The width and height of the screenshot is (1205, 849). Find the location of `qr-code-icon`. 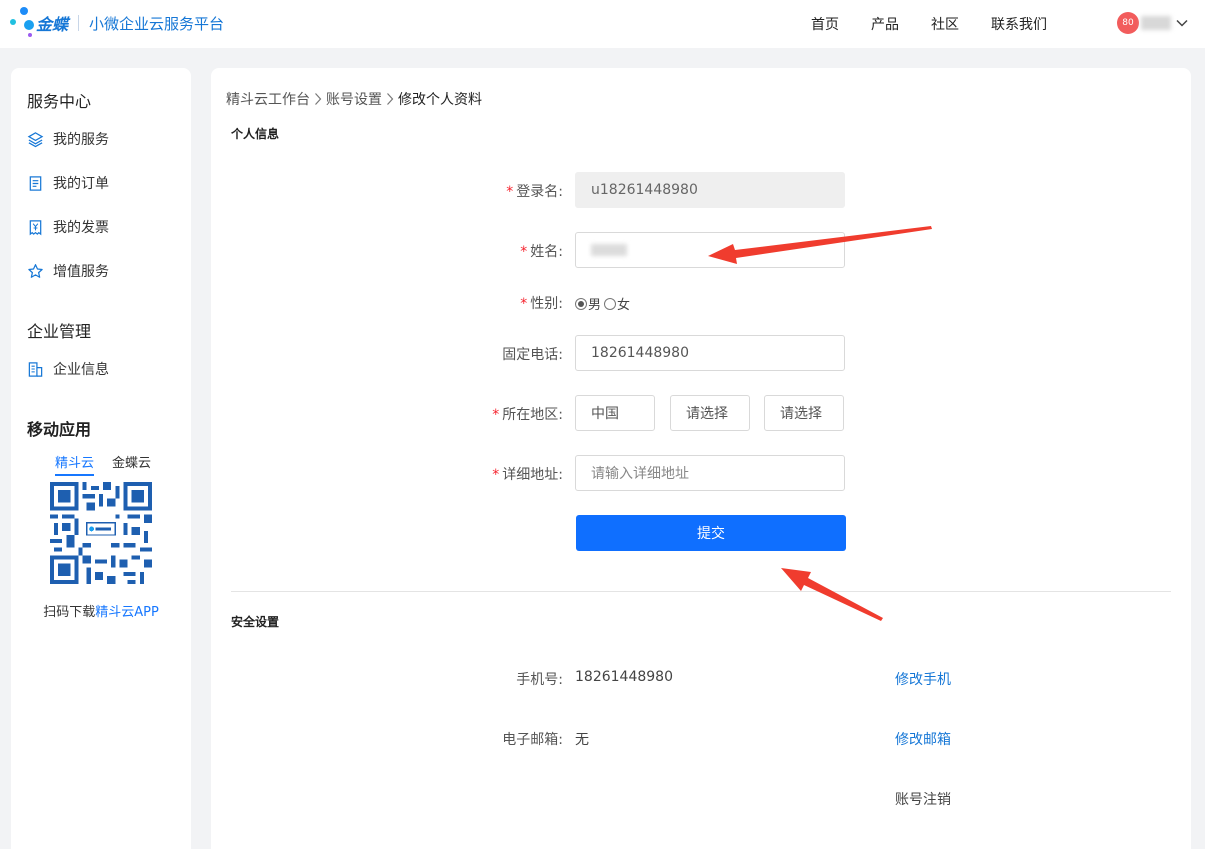

qr-code-icon is located at coordinates (101, 533).